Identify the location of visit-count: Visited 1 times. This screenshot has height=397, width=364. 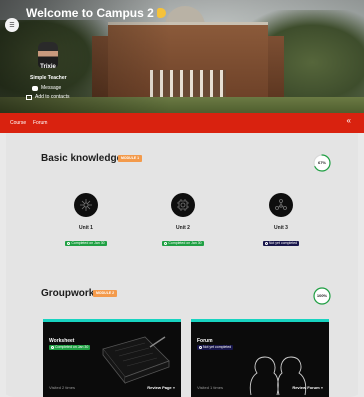
(210, 387).